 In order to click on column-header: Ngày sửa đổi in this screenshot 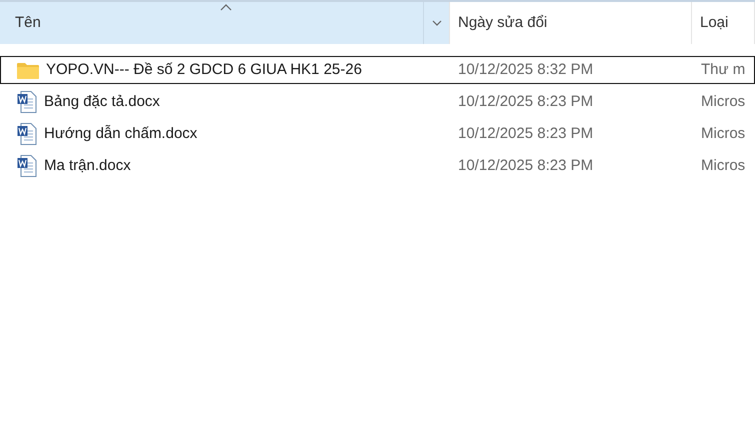, I will do `click(571, 23)`.